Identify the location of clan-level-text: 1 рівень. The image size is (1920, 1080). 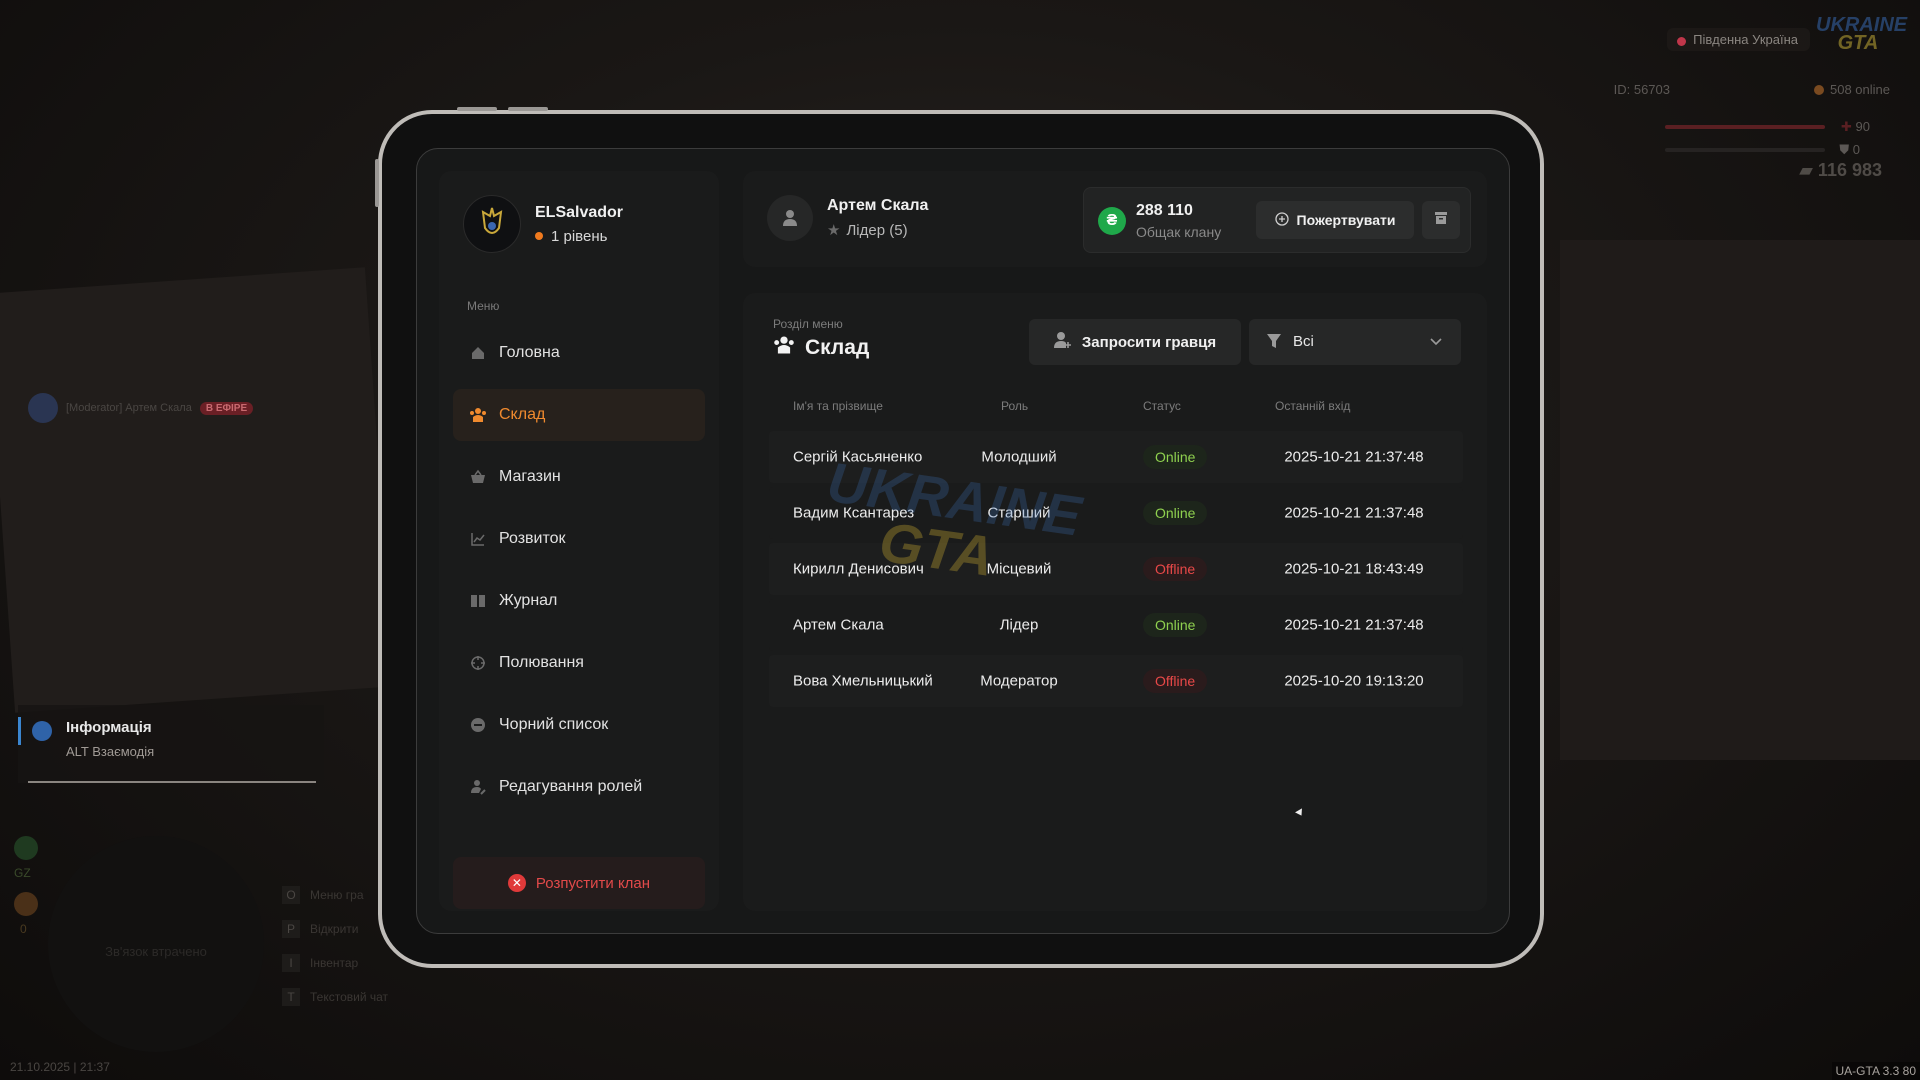
(579, 236).